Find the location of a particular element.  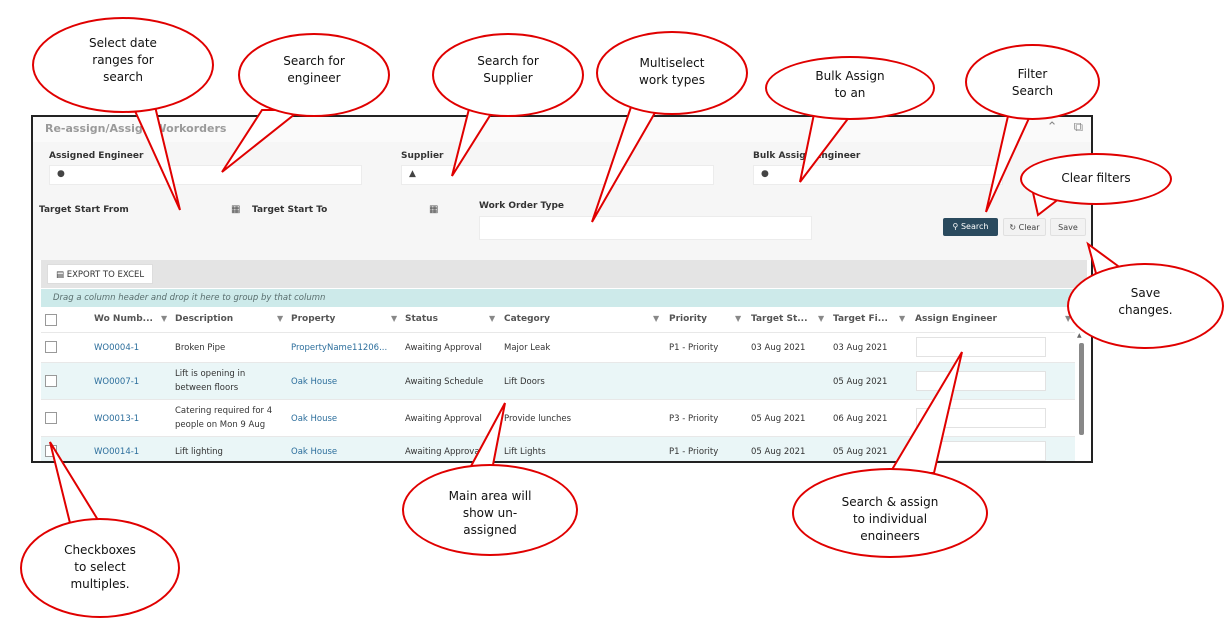

callout-search-assign: Search & assign to individual engineers is located at coordinates (890, 513).